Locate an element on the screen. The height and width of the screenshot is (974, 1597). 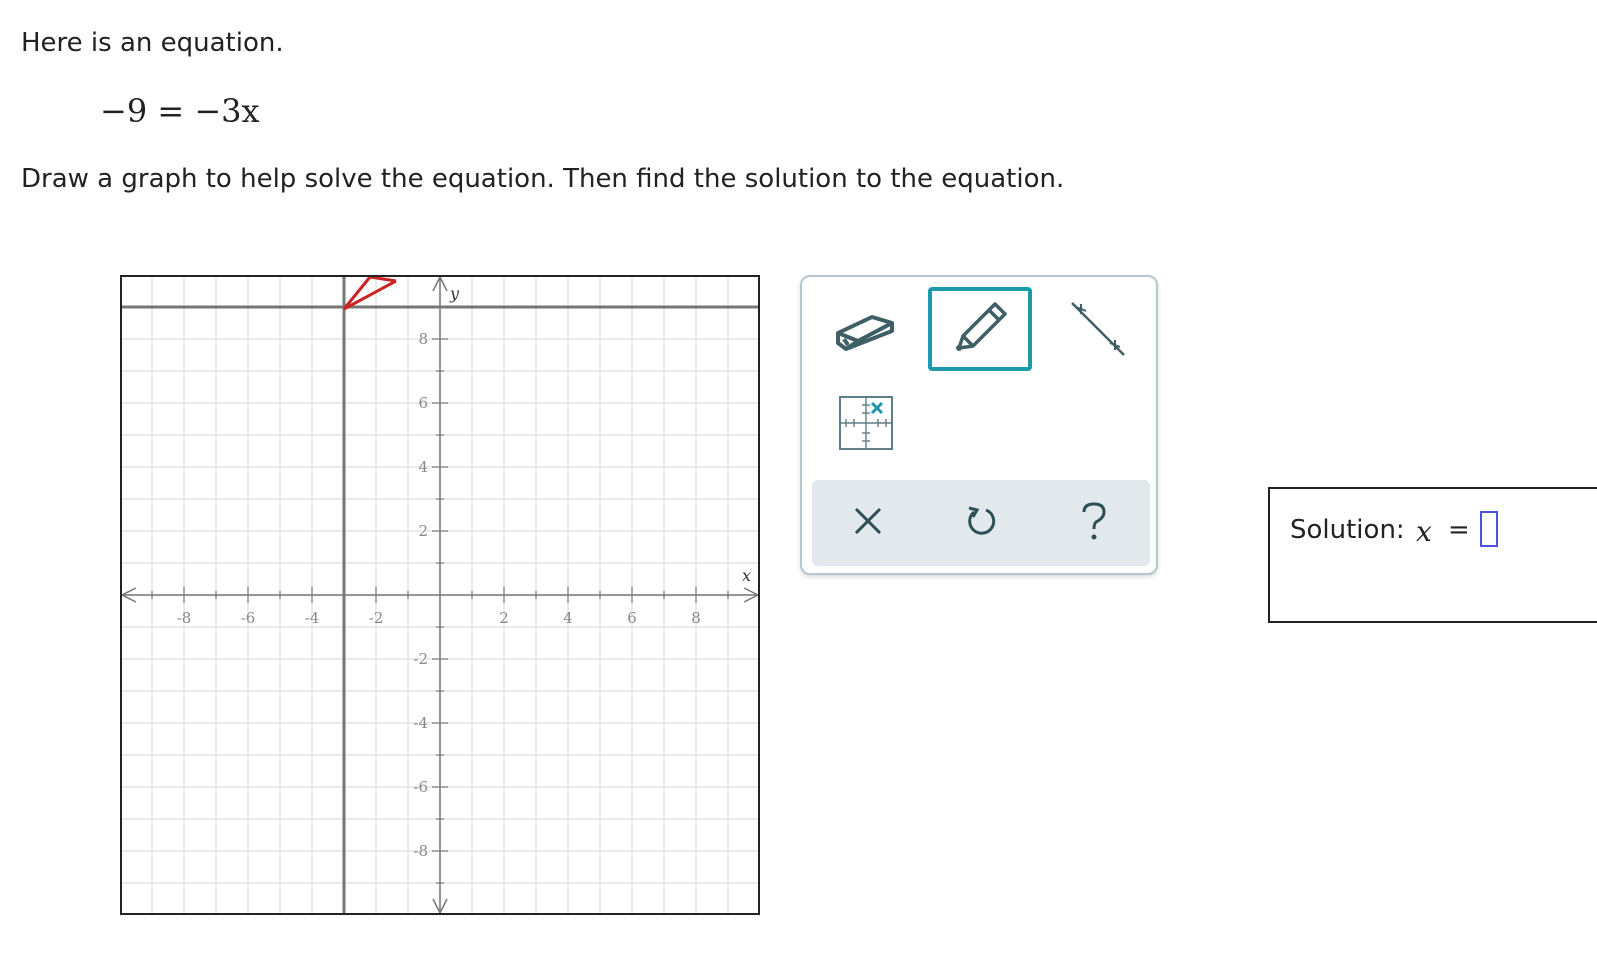
toolbox-action-bar is located at coordinates (981, 523).